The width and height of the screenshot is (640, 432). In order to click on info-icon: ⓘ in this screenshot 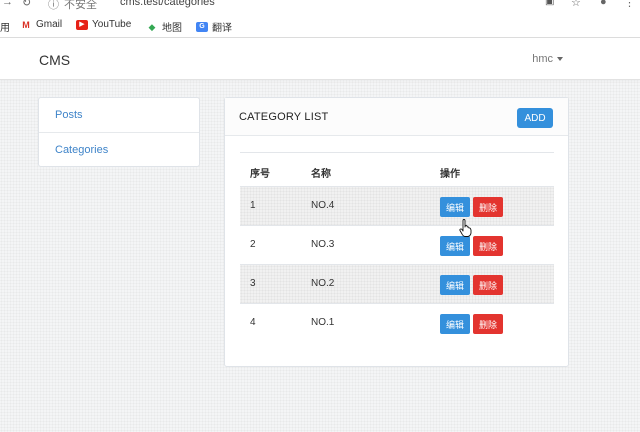, I will do `click(53, 6)`.